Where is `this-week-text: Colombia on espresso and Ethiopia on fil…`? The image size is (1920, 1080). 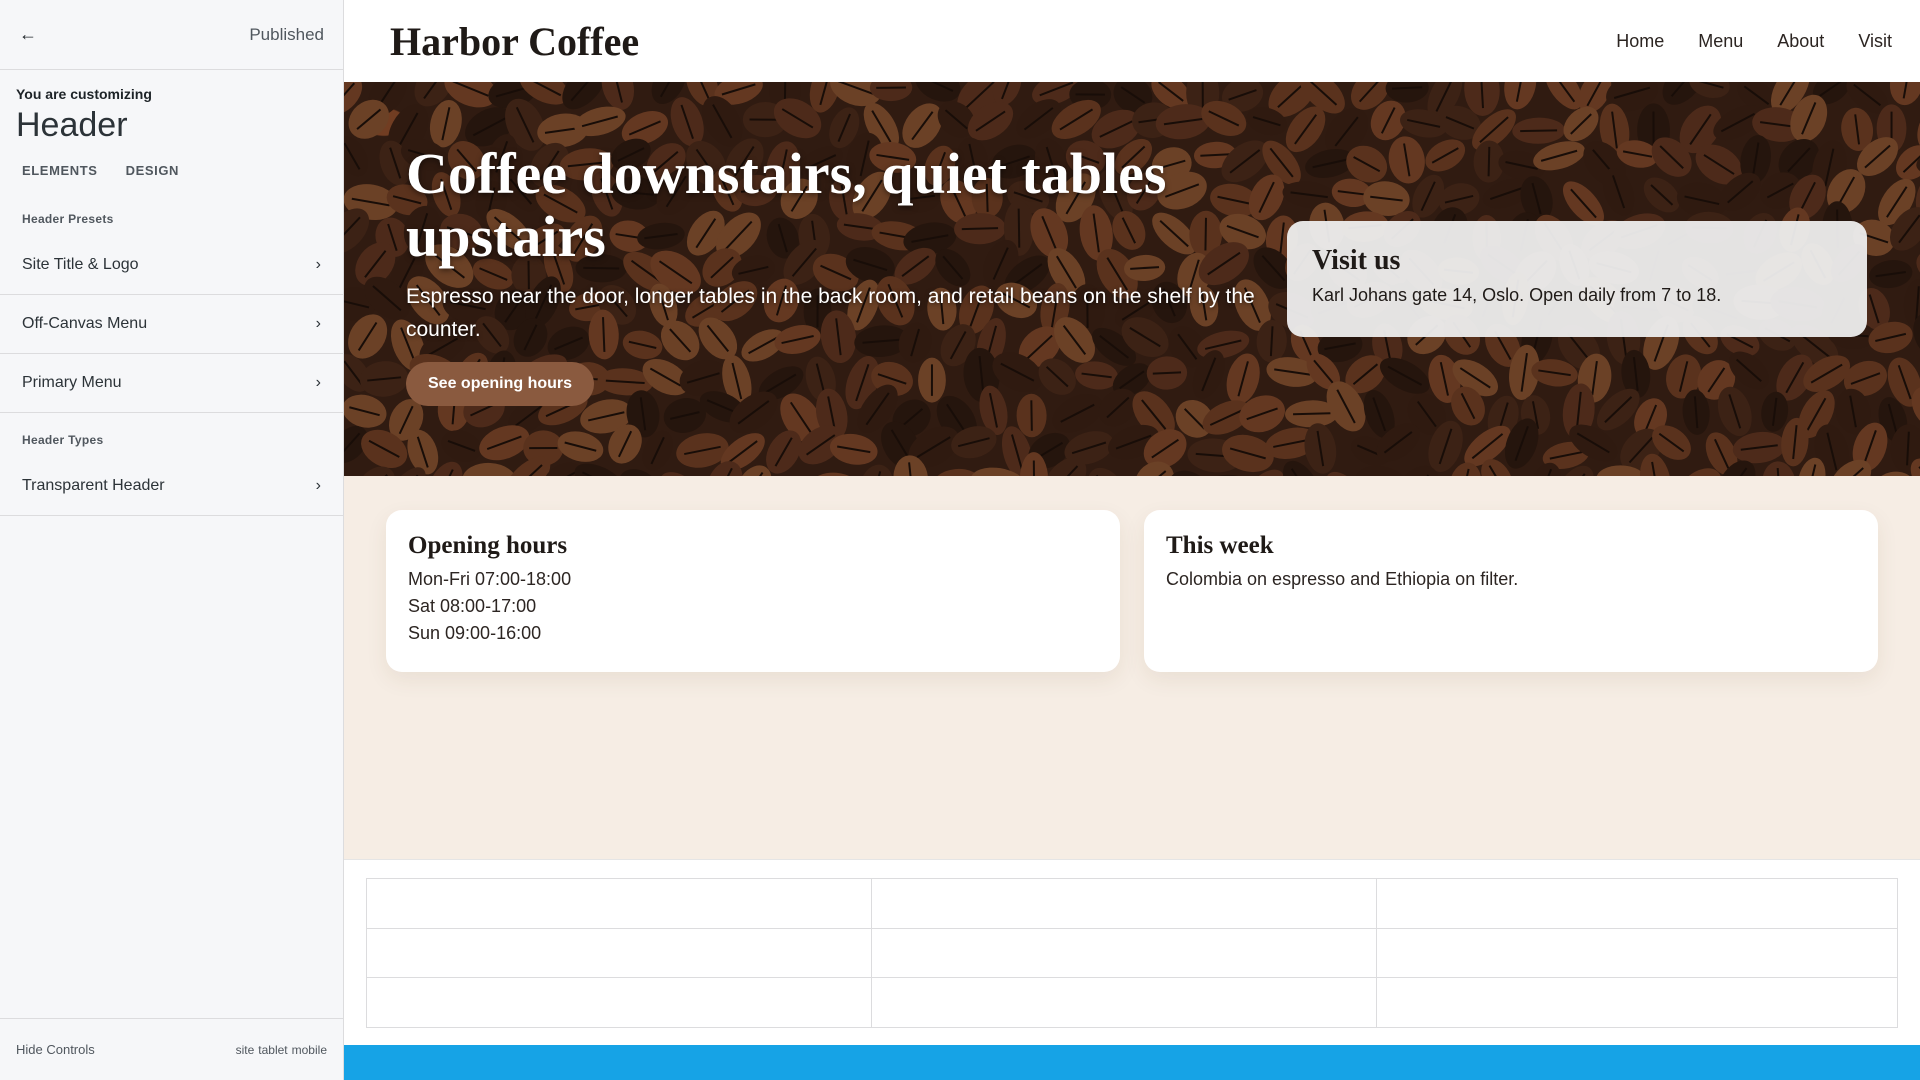 this-week-text: Colombia on espresso and Ethiopia on fil… is located at coordinates (1342, 579).